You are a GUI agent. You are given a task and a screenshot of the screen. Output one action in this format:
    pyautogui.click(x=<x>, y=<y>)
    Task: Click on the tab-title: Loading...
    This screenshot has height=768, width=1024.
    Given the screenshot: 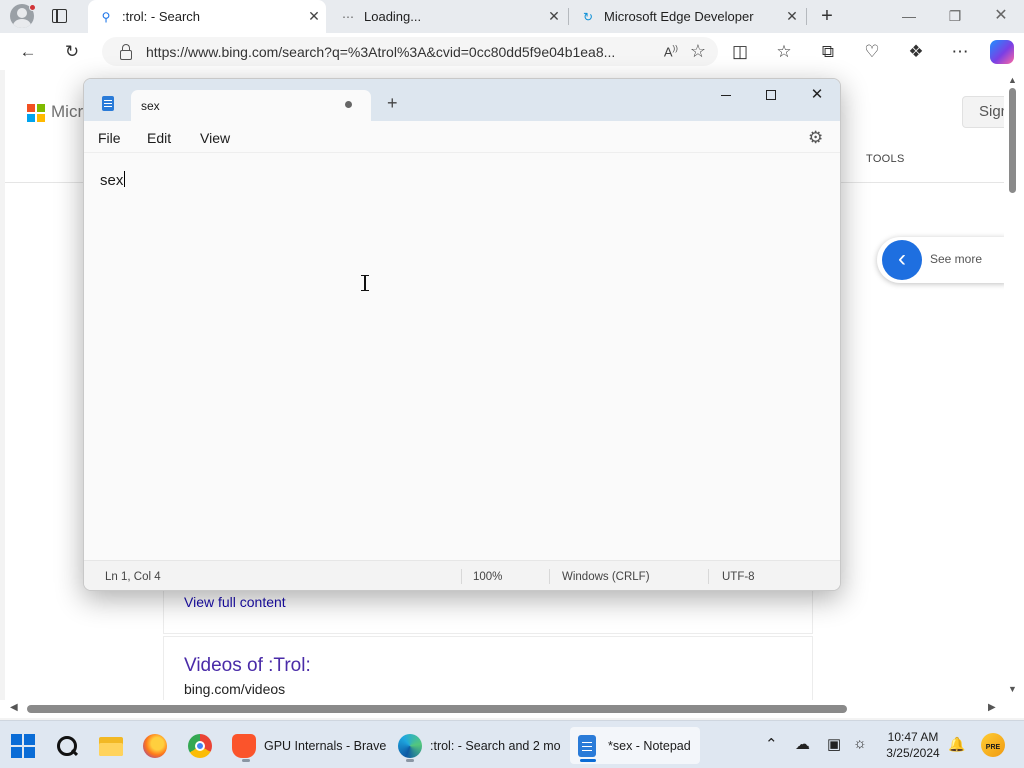 What is the action you would take?
    pyautogui.click(x=393, y=16)
    